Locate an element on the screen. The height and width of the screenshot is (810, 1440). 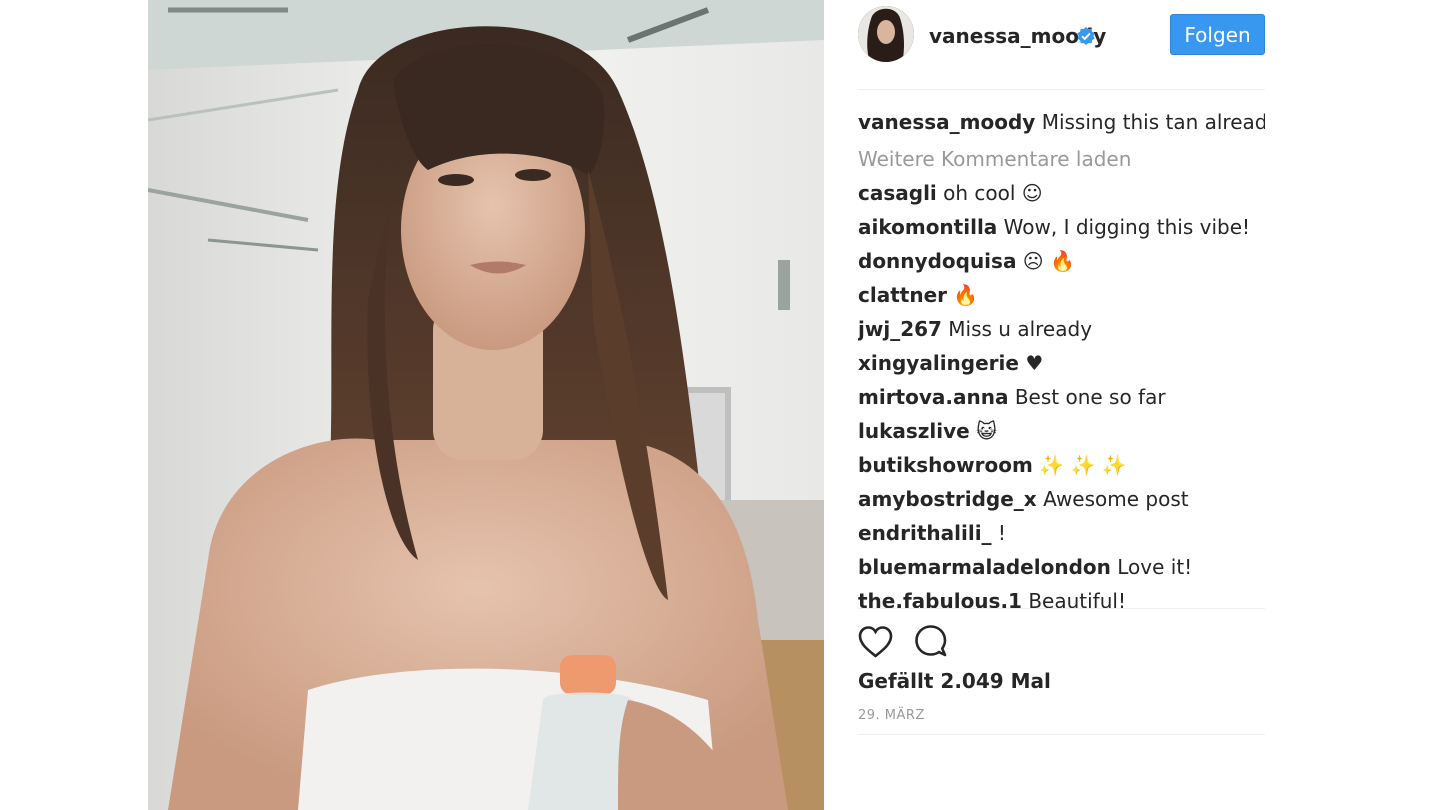
comment-username: the.fabulous.1 is located at coordinates (940, 598).